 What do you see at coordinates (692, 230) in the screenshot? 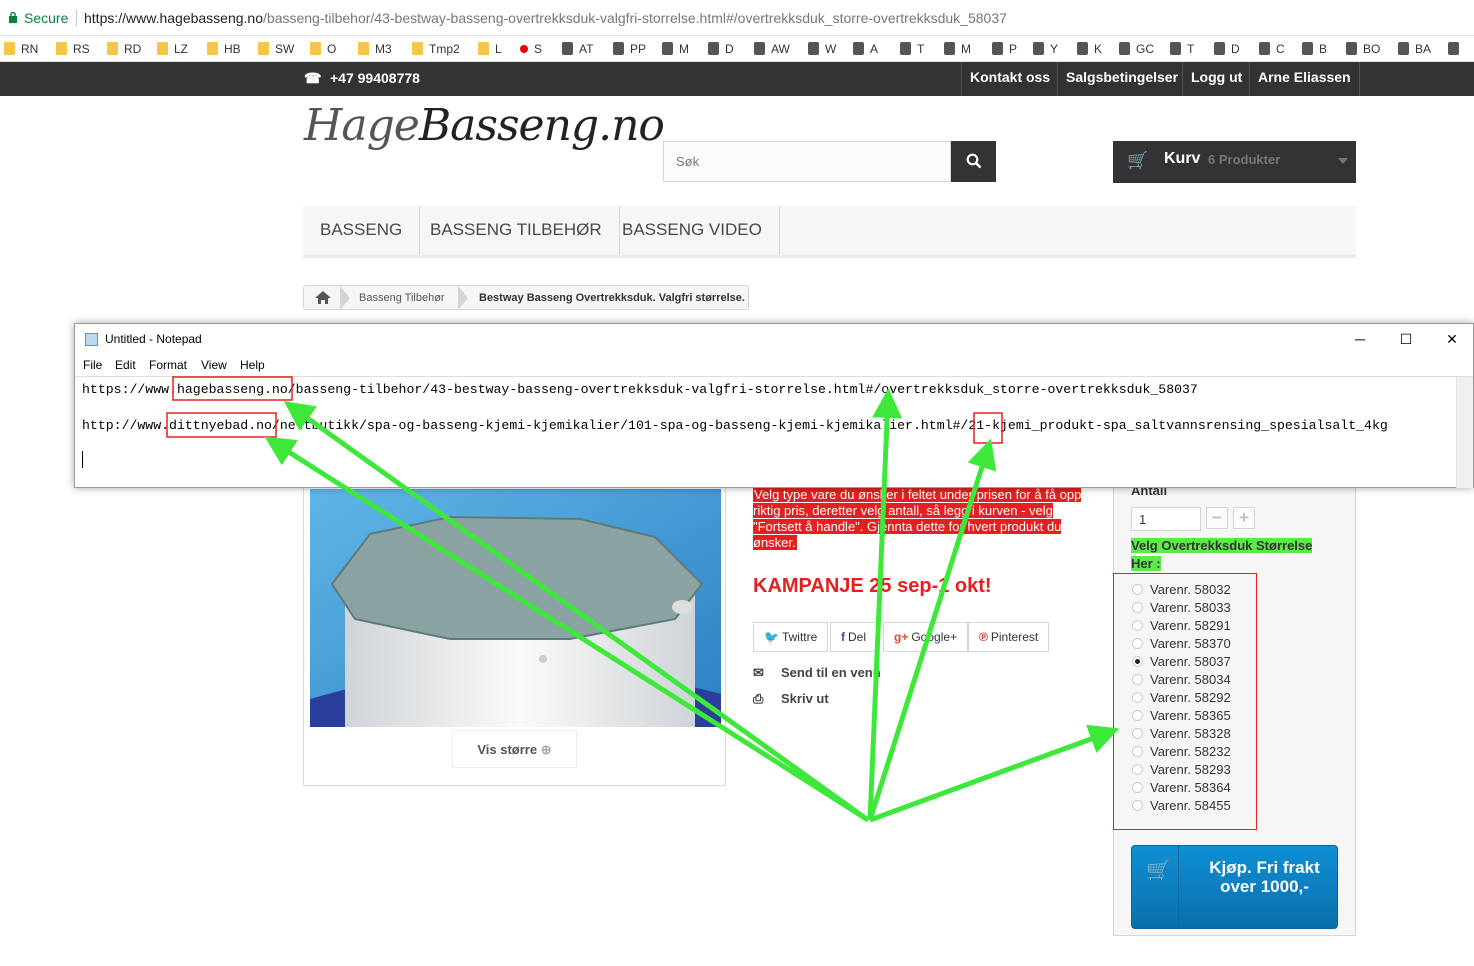
I see `menu-item-basseng-video: BASSENG VIDEO` at bounding box center [692, 230].